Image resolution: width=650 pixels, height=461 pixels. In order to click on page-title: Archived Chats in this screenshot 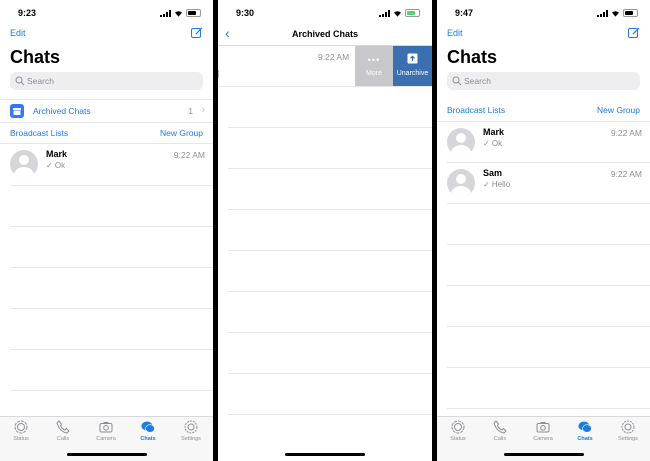, I will do `click(325, 34)`.